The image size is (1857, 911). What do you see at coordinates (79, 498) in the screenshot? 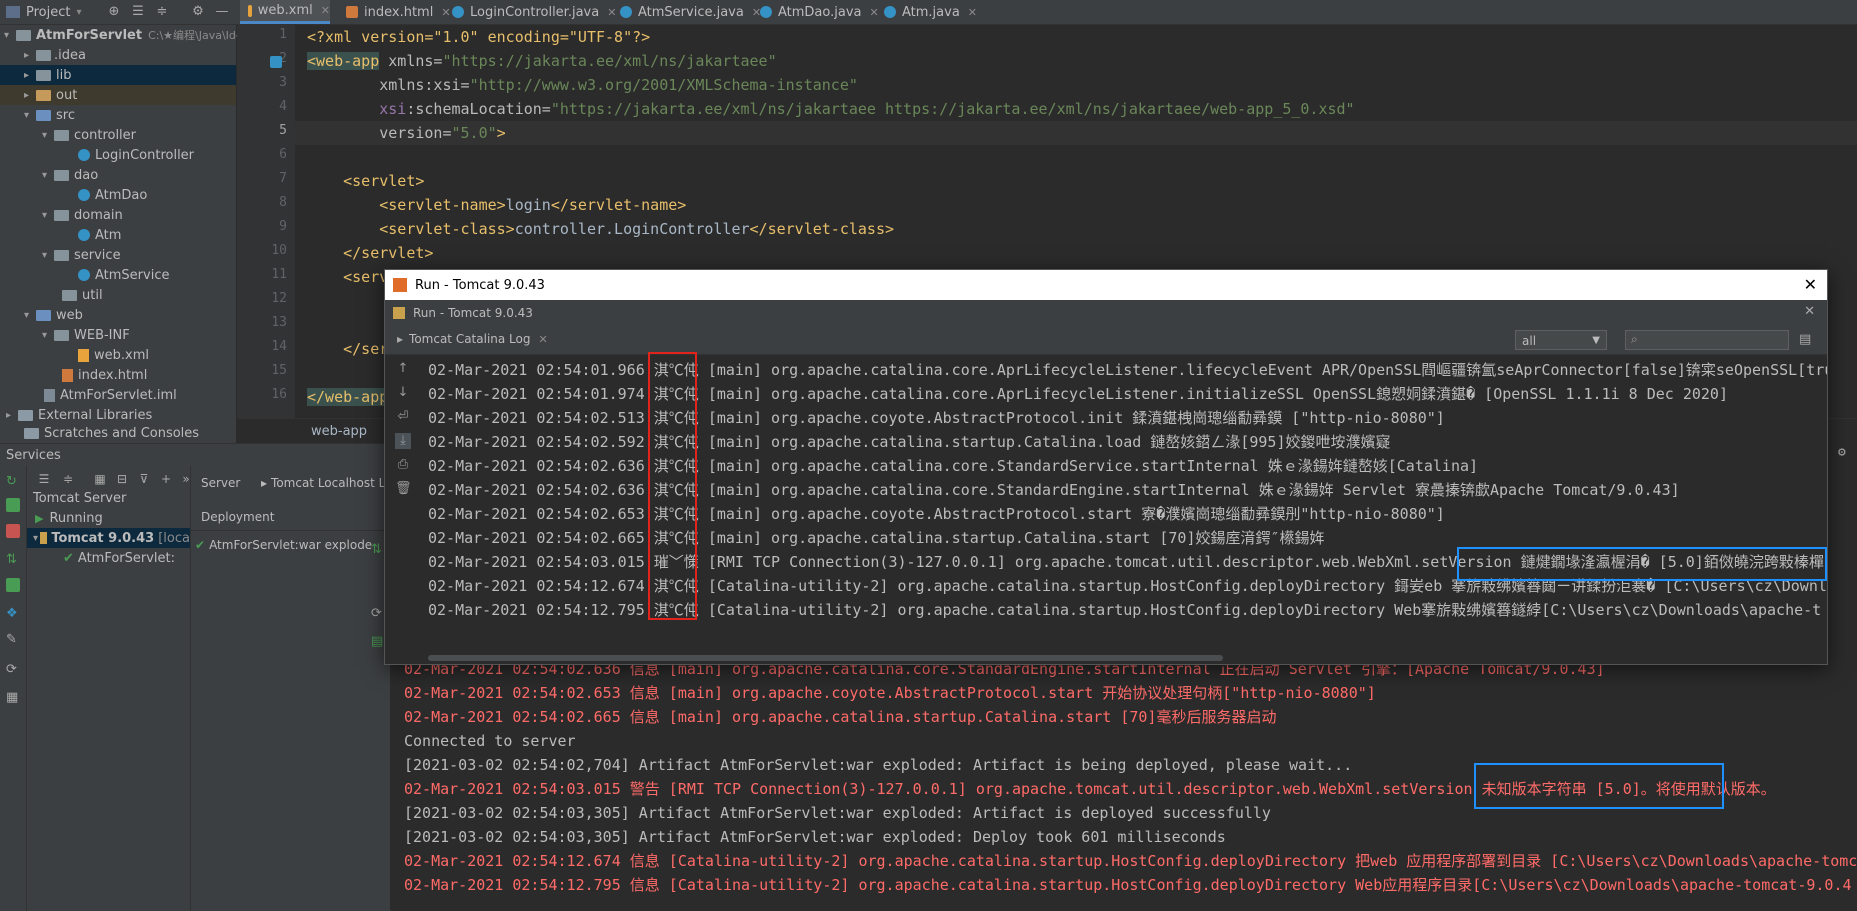
I see `tree-item-tomcat-server: Tomcat Server` at bounding box center [79, 498].